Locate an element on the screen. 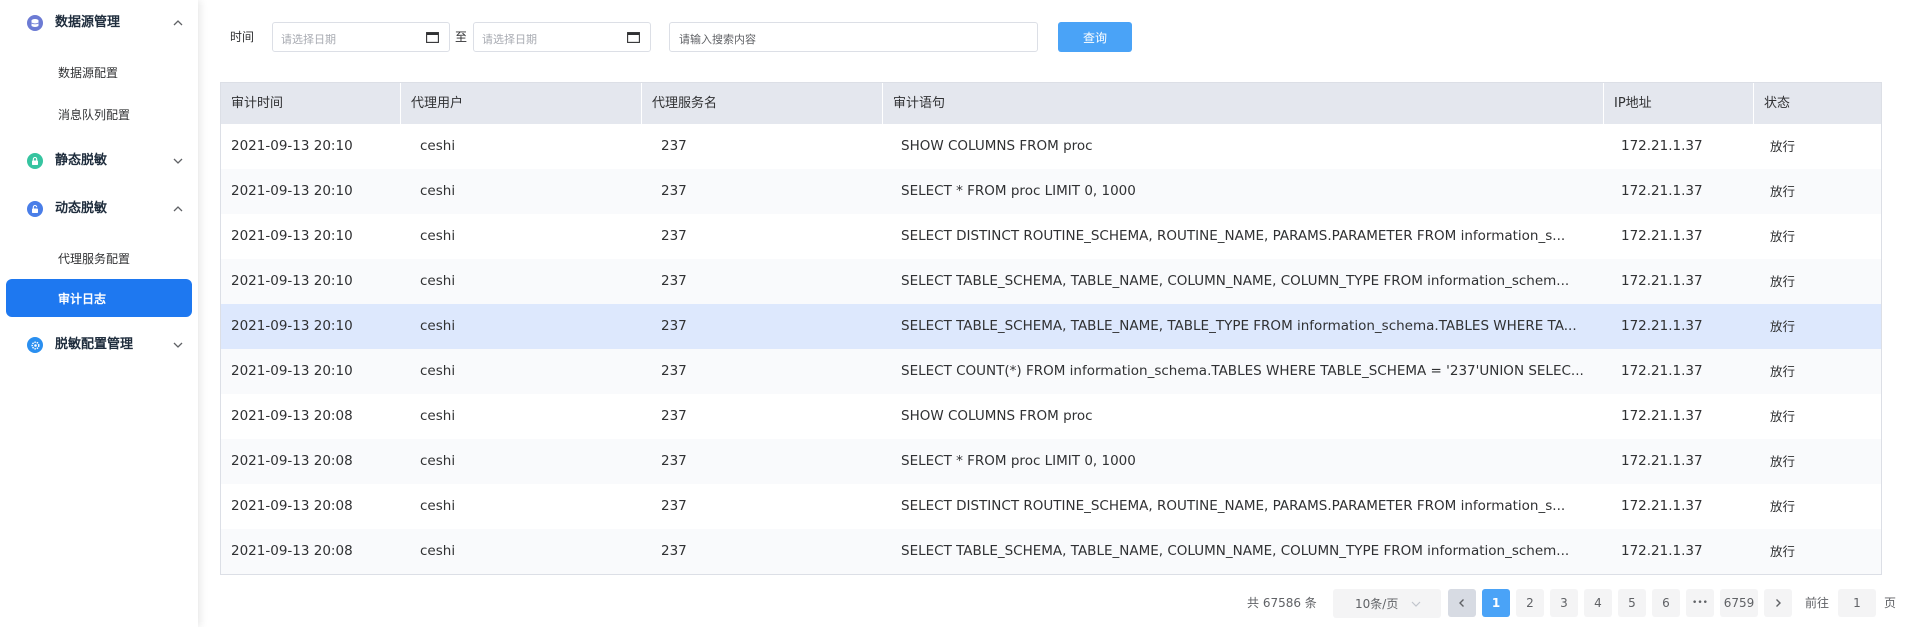 The image size is (1907, 627). table-header: 审计时间 代理用户 代理服务名 审计语句 IP地址 状态 is located at coordinates (1051, 103).